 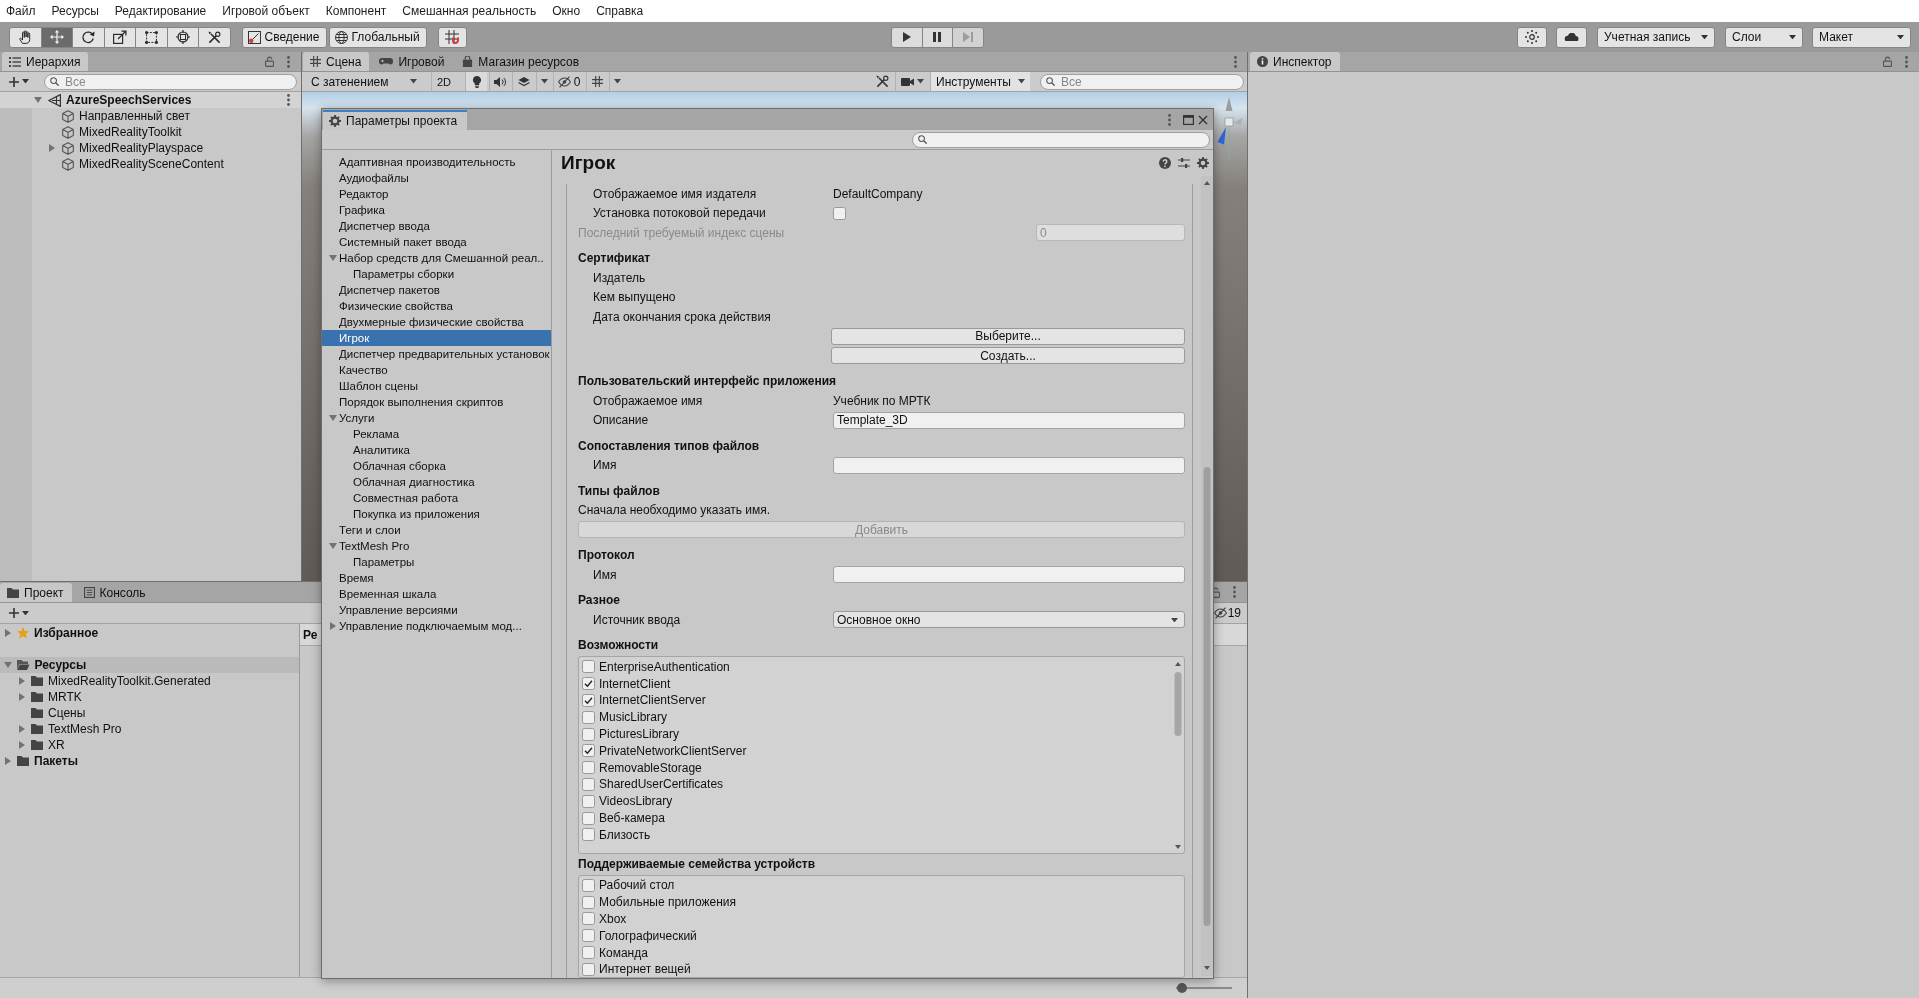 I want to click on handle-toggle-button: Глобальный, so click(x=377, y=37).